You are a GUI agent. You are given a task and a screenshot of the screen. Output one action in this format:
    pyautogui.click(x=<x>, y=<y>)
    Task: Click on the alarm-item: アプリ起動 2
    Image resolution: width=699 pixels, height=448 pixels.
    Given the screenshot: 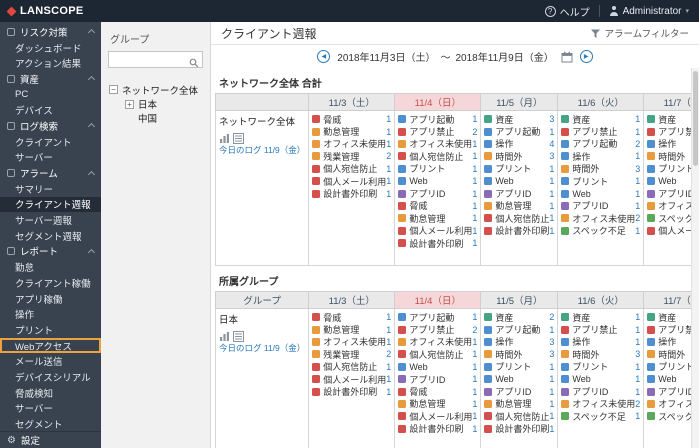 What is the action you would take?
    pyautogui.click(x=600, y=144)
    